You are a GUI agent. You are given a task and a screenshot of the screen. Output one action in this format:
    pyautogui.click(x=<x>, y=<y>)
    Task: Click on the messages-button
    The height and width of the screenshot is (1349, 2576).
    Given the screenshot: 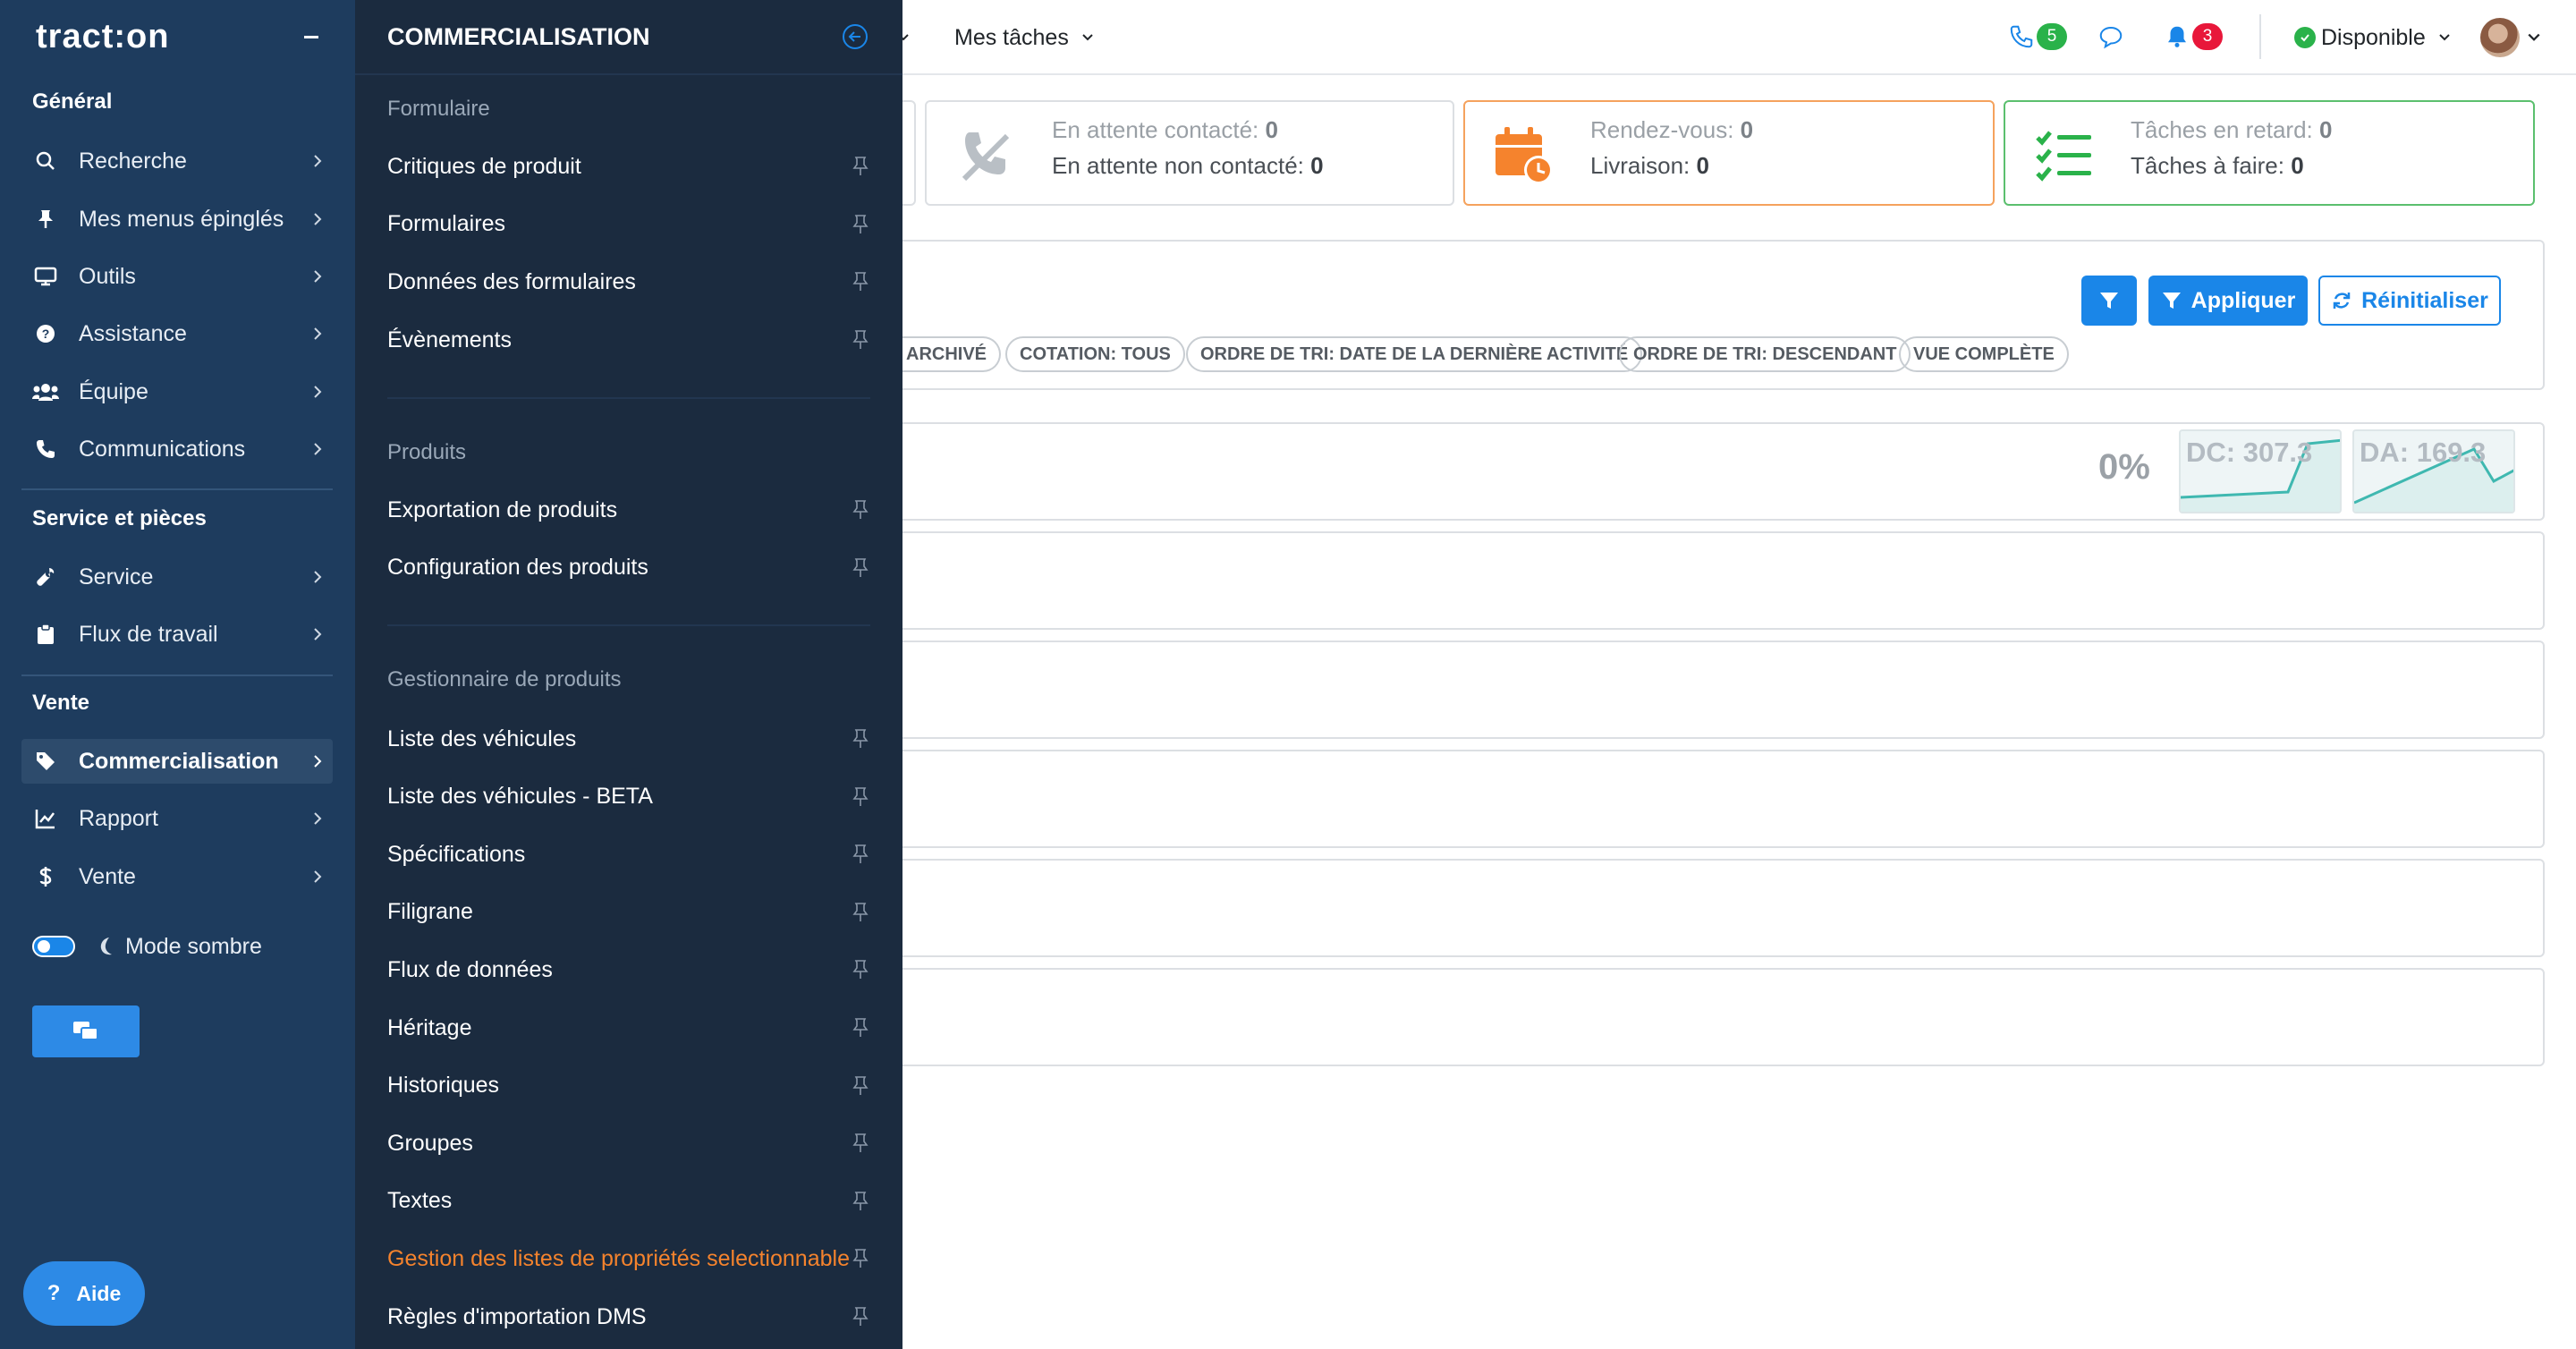 What is the action you would take?
    pyautogui.click(x=2110, y=37)
    